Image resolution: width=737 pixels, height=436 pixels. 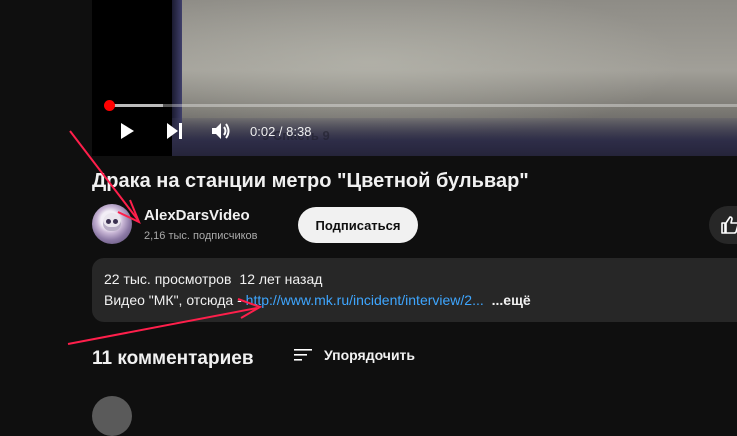 What do you see at coordinates (729, 225) in the screenshot?
I see `thumbs-up-icon` at bounding box center [729, 225].